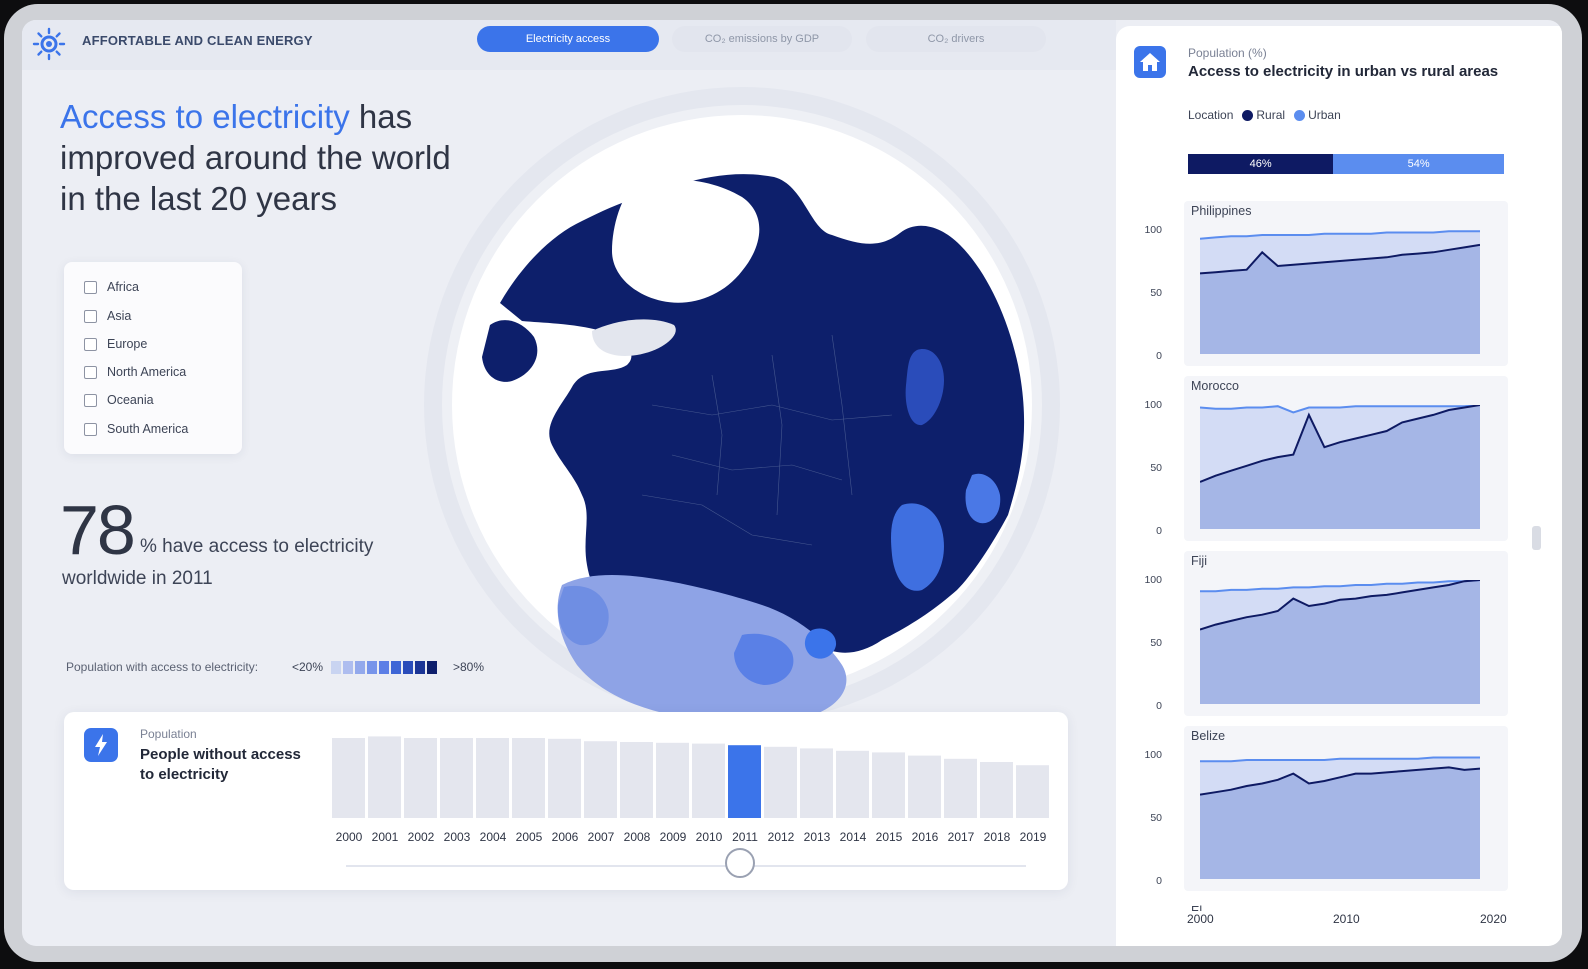  I want to click on card-title: People without access to electricity, so click(220, 764).